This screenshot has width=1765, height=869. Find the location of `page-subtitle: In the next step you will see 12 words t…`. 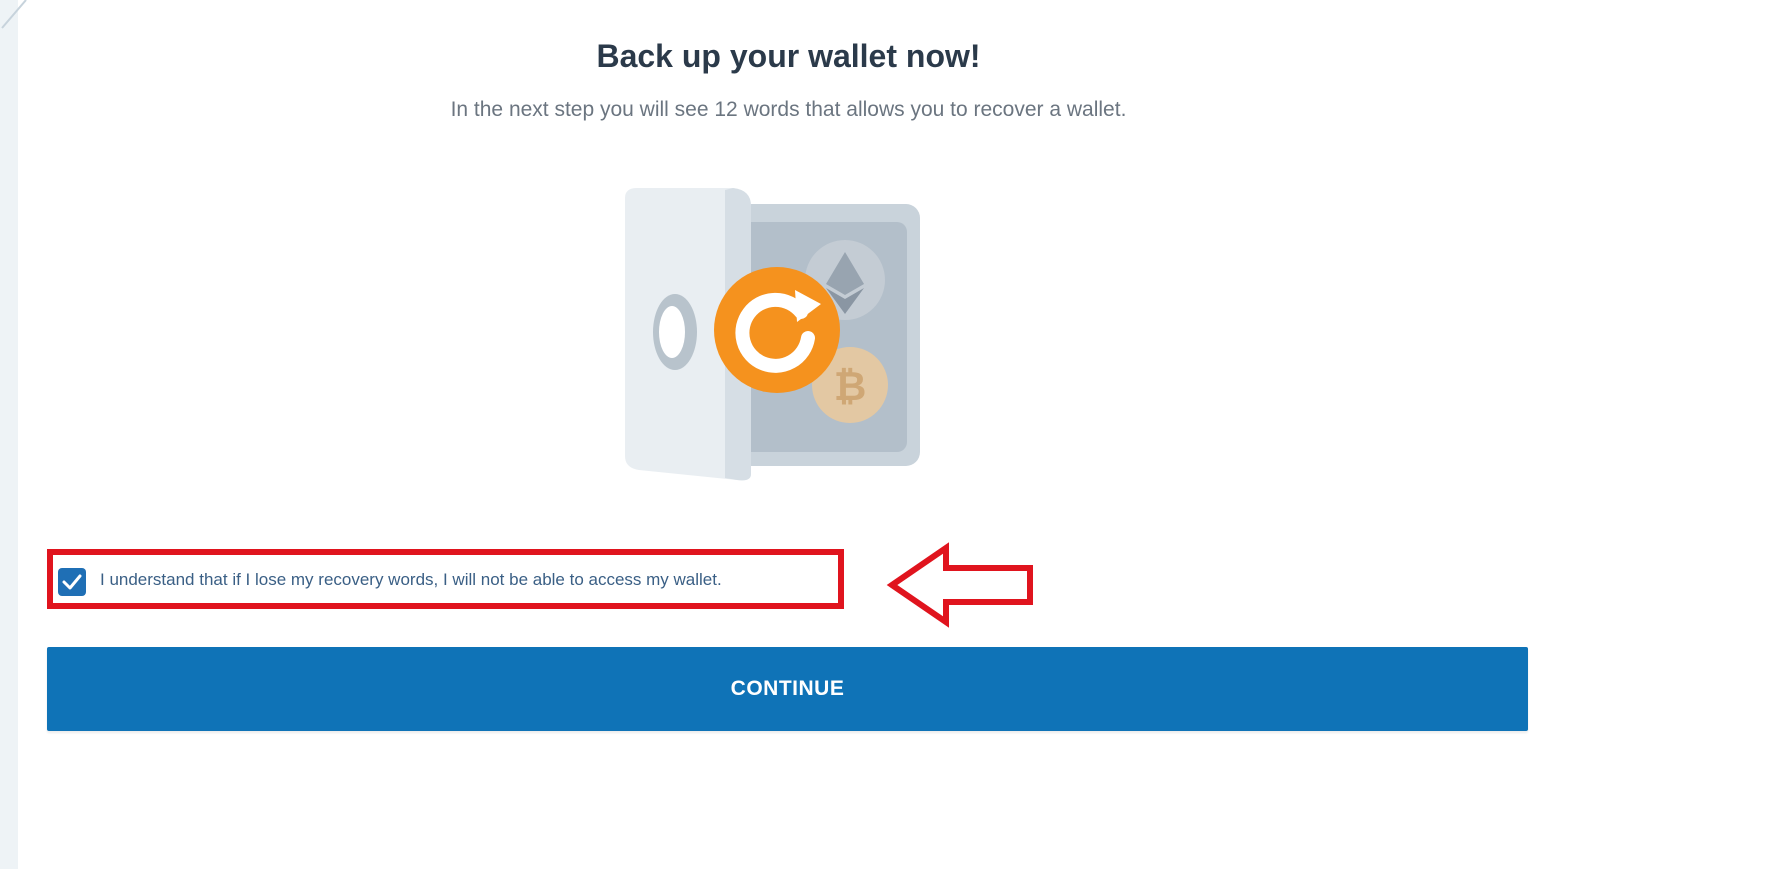

page-subtitle: In the next step you will see 12 words t… is located at coordinates (788, 109).